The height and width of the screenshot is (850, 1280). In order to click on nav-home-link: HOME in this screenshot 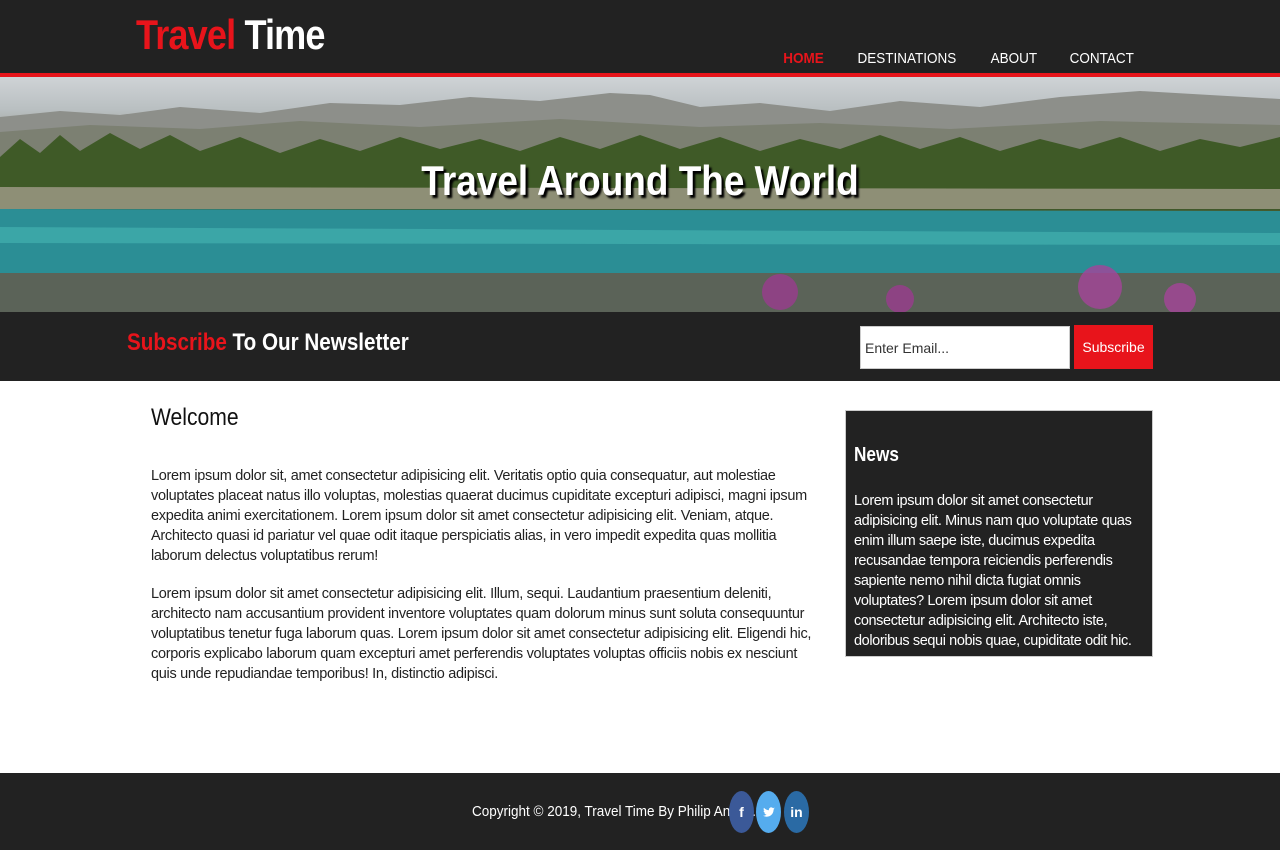, I will do `click(803, 58)`.